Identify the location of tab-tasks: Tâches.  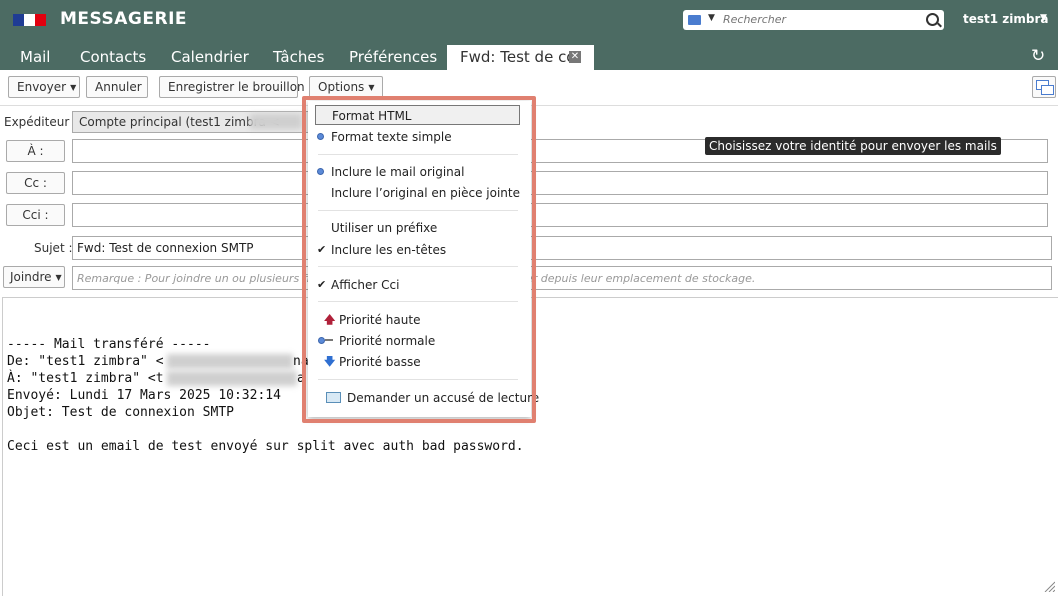
(298, 57).